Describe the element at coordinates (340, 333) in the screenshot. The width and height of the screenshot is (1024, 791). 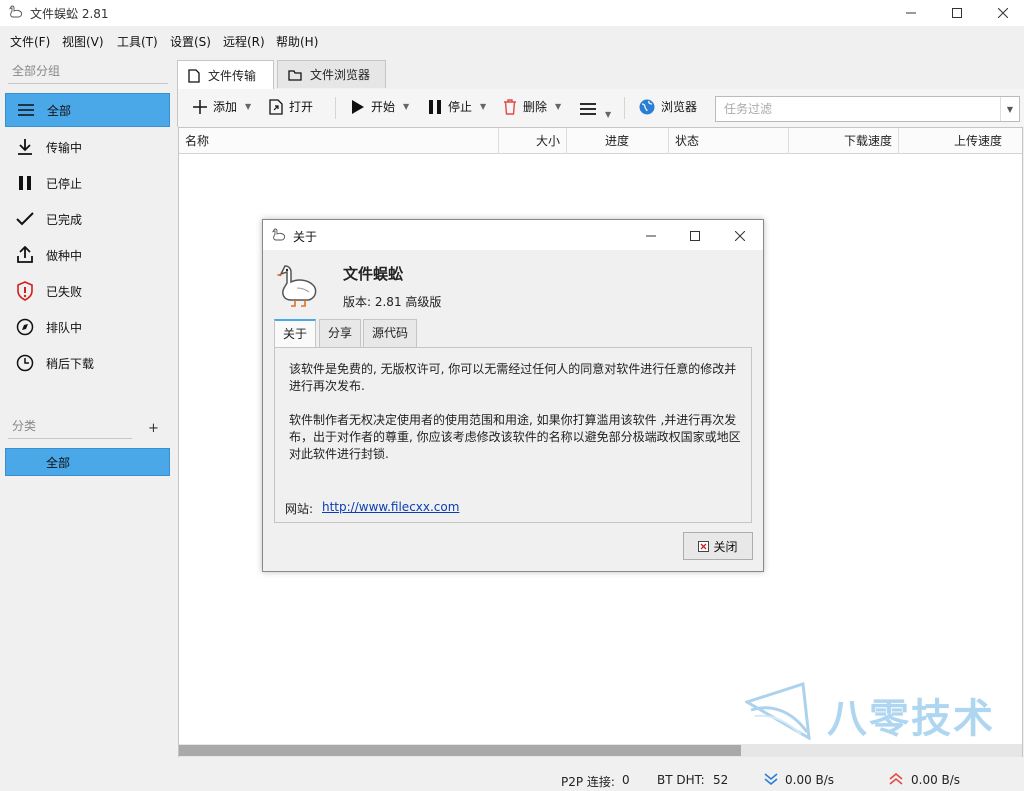
I see `dialog-tab-share: 分享` at that location.